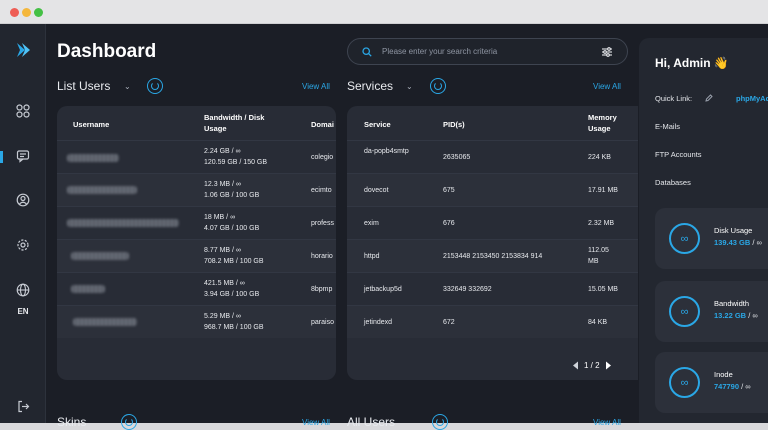 The height and width of the screenshot is (430, 768). I want to click on card-title: Inode, so click(723, 374).